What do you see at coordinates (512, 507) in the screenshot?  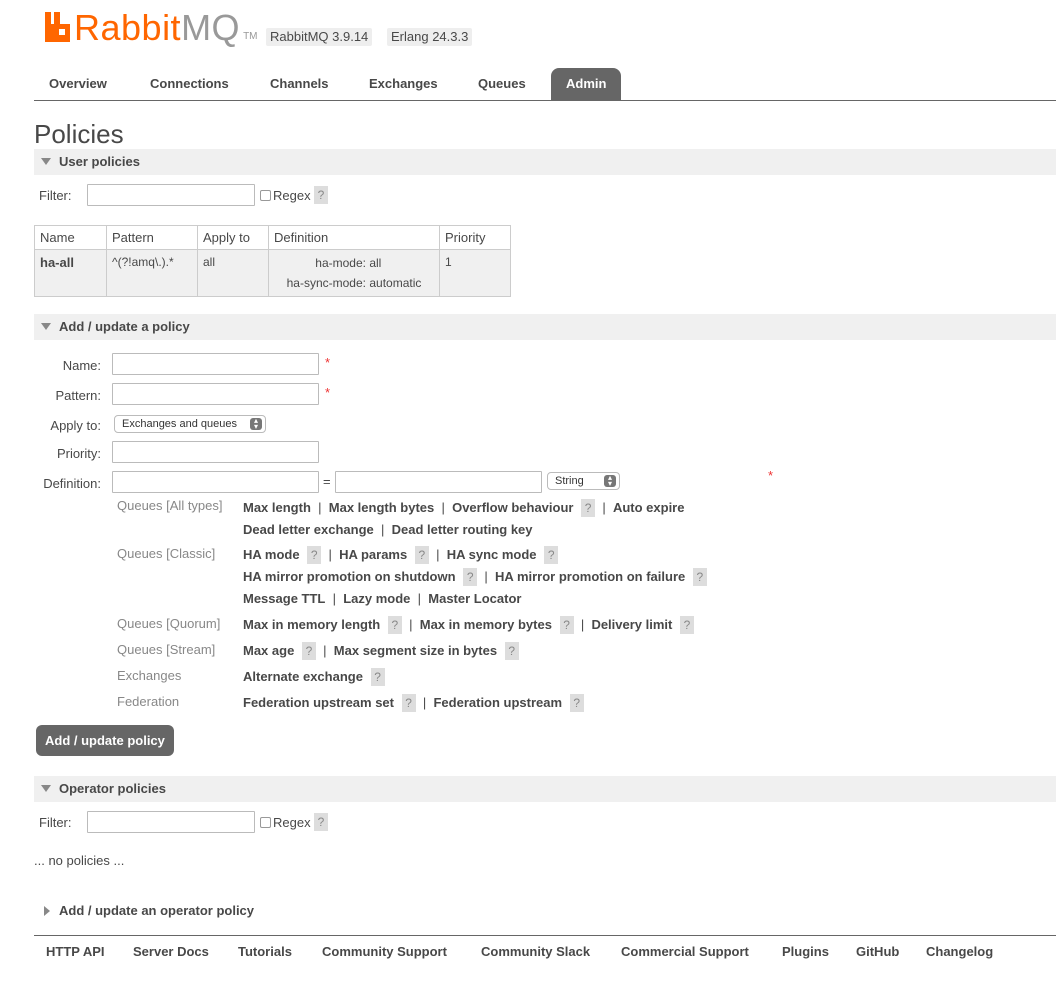 I see `key-overflow-behaviour: Overflow behaviour` at bounding box center [512, 507].